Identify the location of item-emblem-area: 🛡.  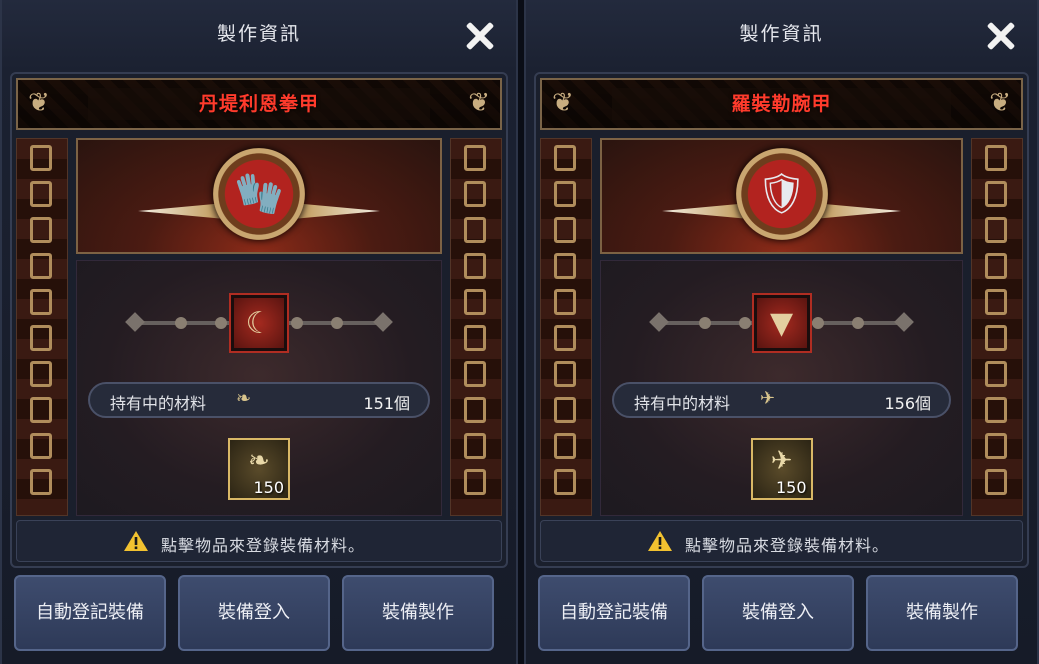
(781, 196).